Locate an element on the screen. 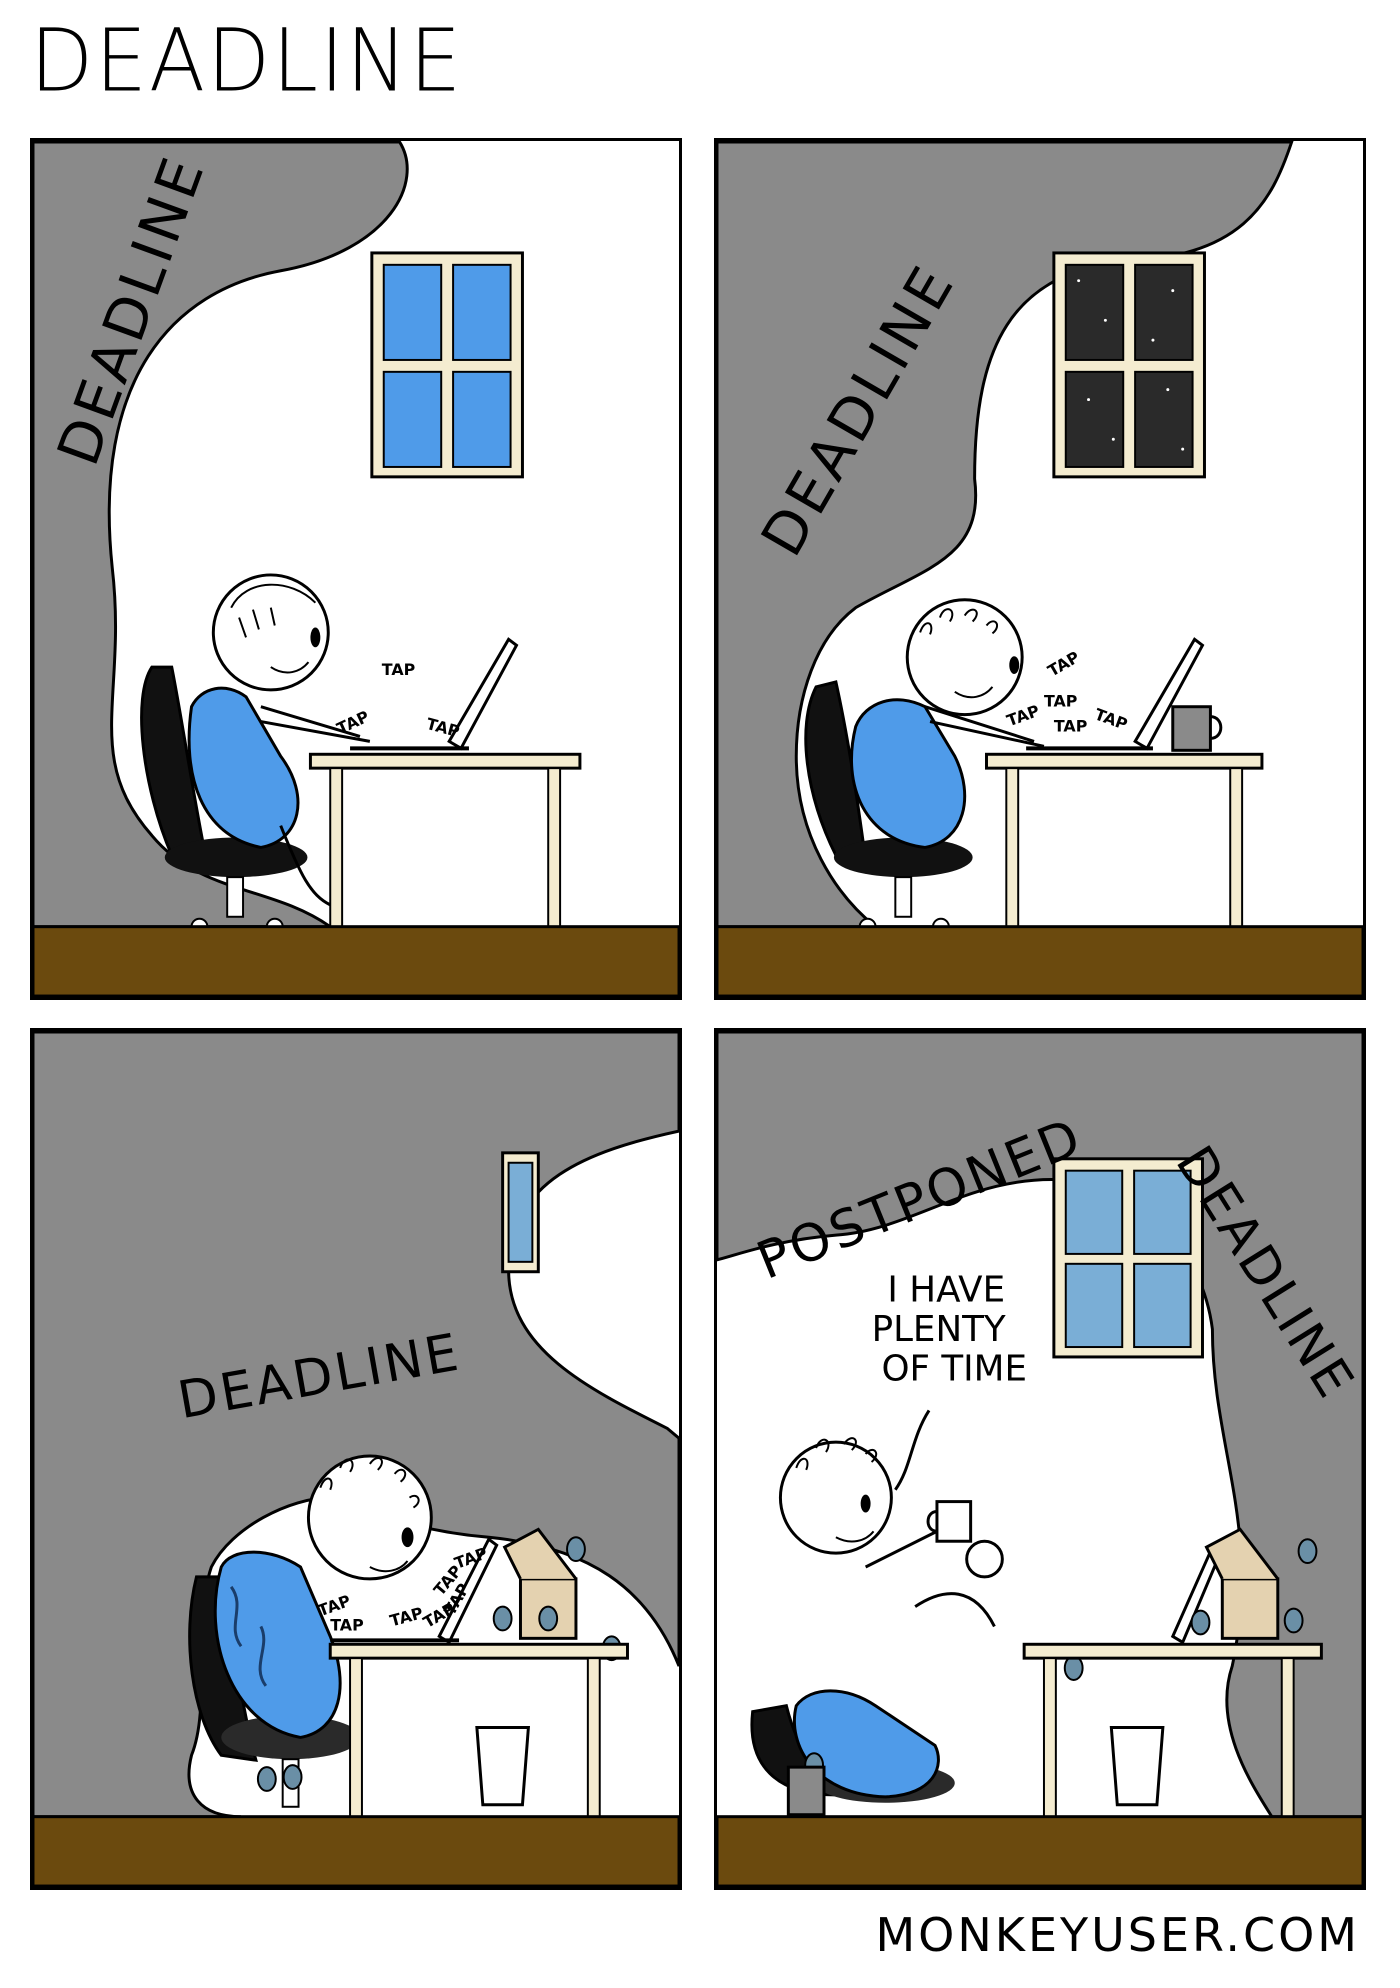 The width and height of the screenshot is (1400, 1988). speech-line: I HAVE is located at coordinates (946, 1289).